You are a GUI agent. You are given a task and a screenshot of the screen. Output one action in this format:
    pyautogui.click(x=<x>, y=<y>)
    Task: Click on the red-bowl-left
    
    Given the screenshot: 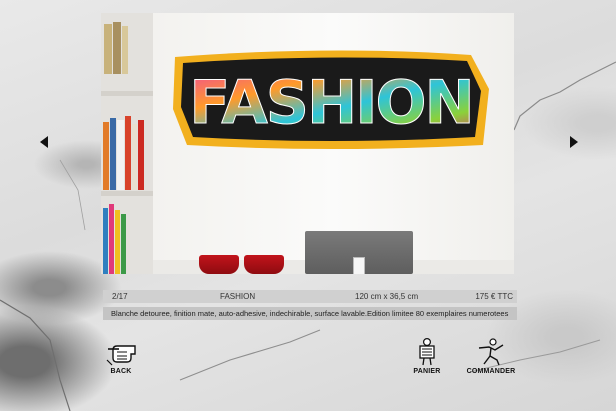 What is the action you would take?
    pyautogui.click(x=219, y=264)
    